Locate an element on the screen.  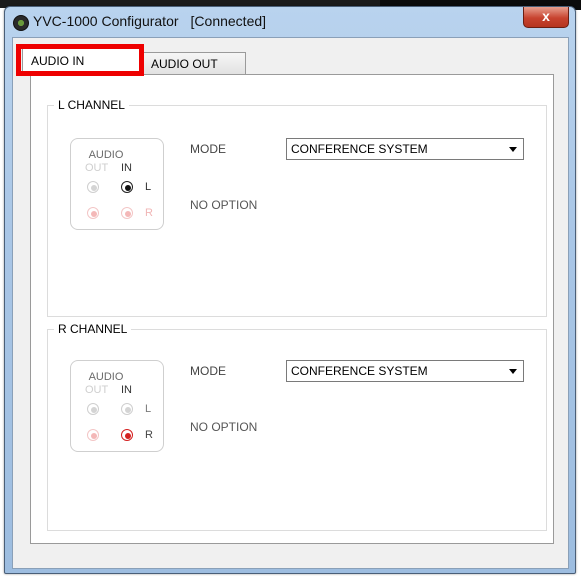
l-channel-title: L CHANNEL is located at coordinates (91, 105).